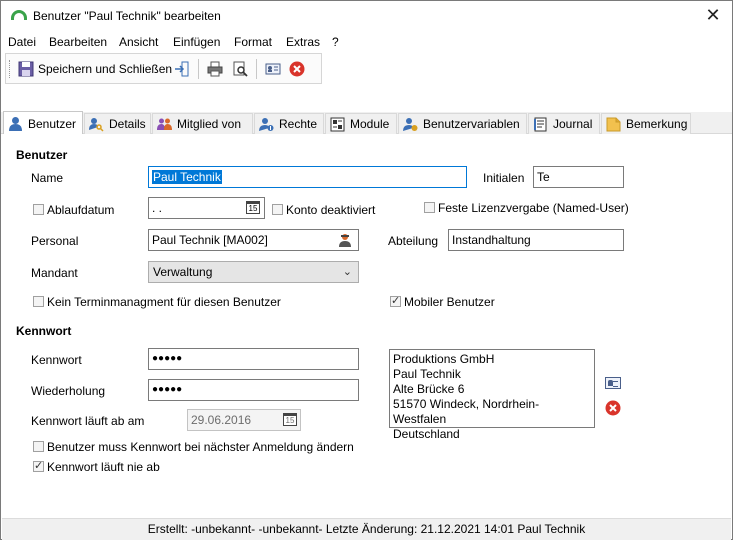  What do you see at coordinates (22, 42) in the screenshot?
I see `menu-datei: Datei` at bounding box center [22, 42].